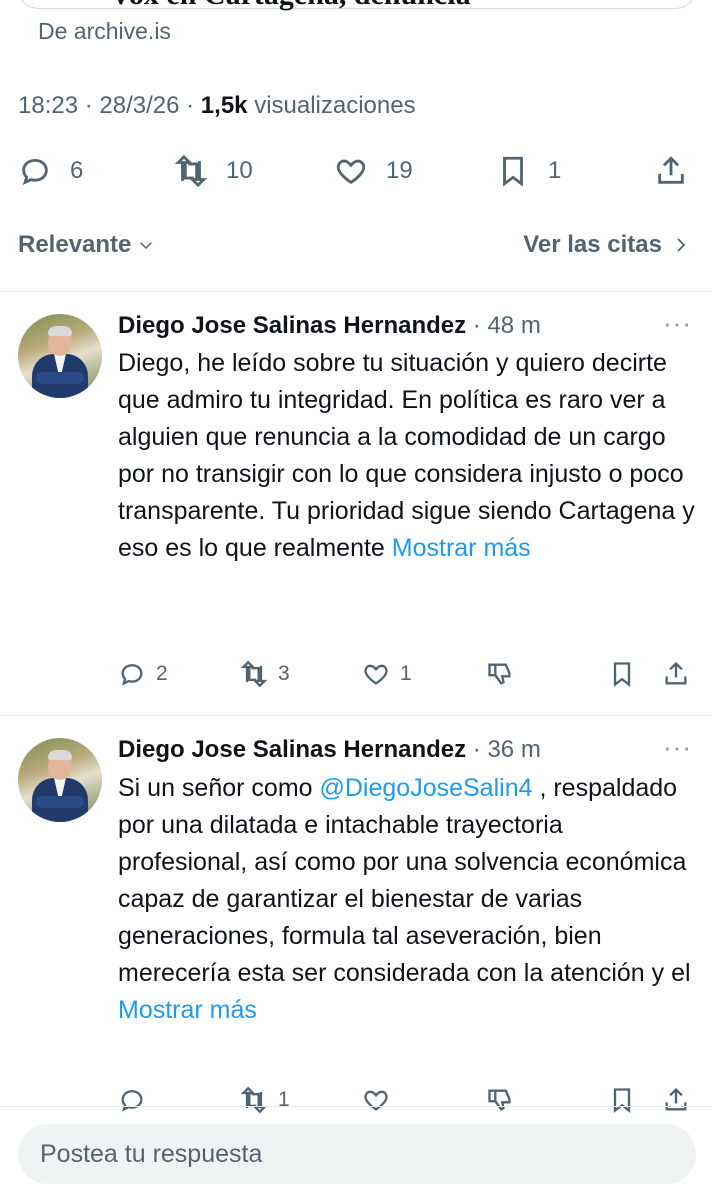  Describe the element at coordinates (426, 788) in the screenshot. I see `mention-link: @DiegoJoseSalin4` at that location.